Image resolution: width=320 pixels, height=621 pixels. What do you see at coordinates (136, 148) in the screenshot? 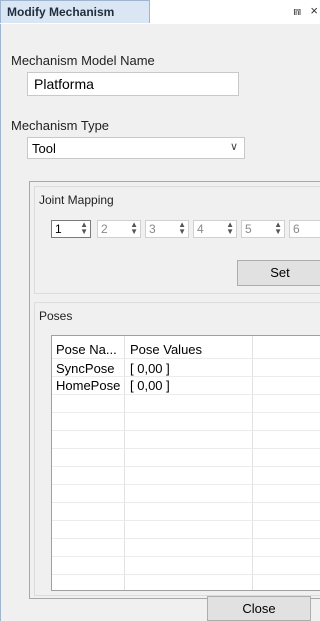
I see `mechanism-type-select: Tool ∨` at bounding box center [136, 148].